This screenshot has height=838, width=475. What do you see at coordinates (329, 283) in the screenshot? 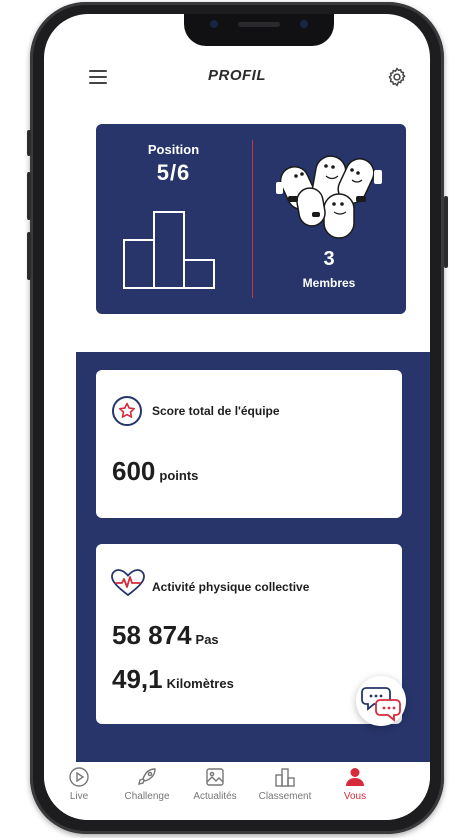
I see `members-label: Membres` at bounding box center [329, 283].